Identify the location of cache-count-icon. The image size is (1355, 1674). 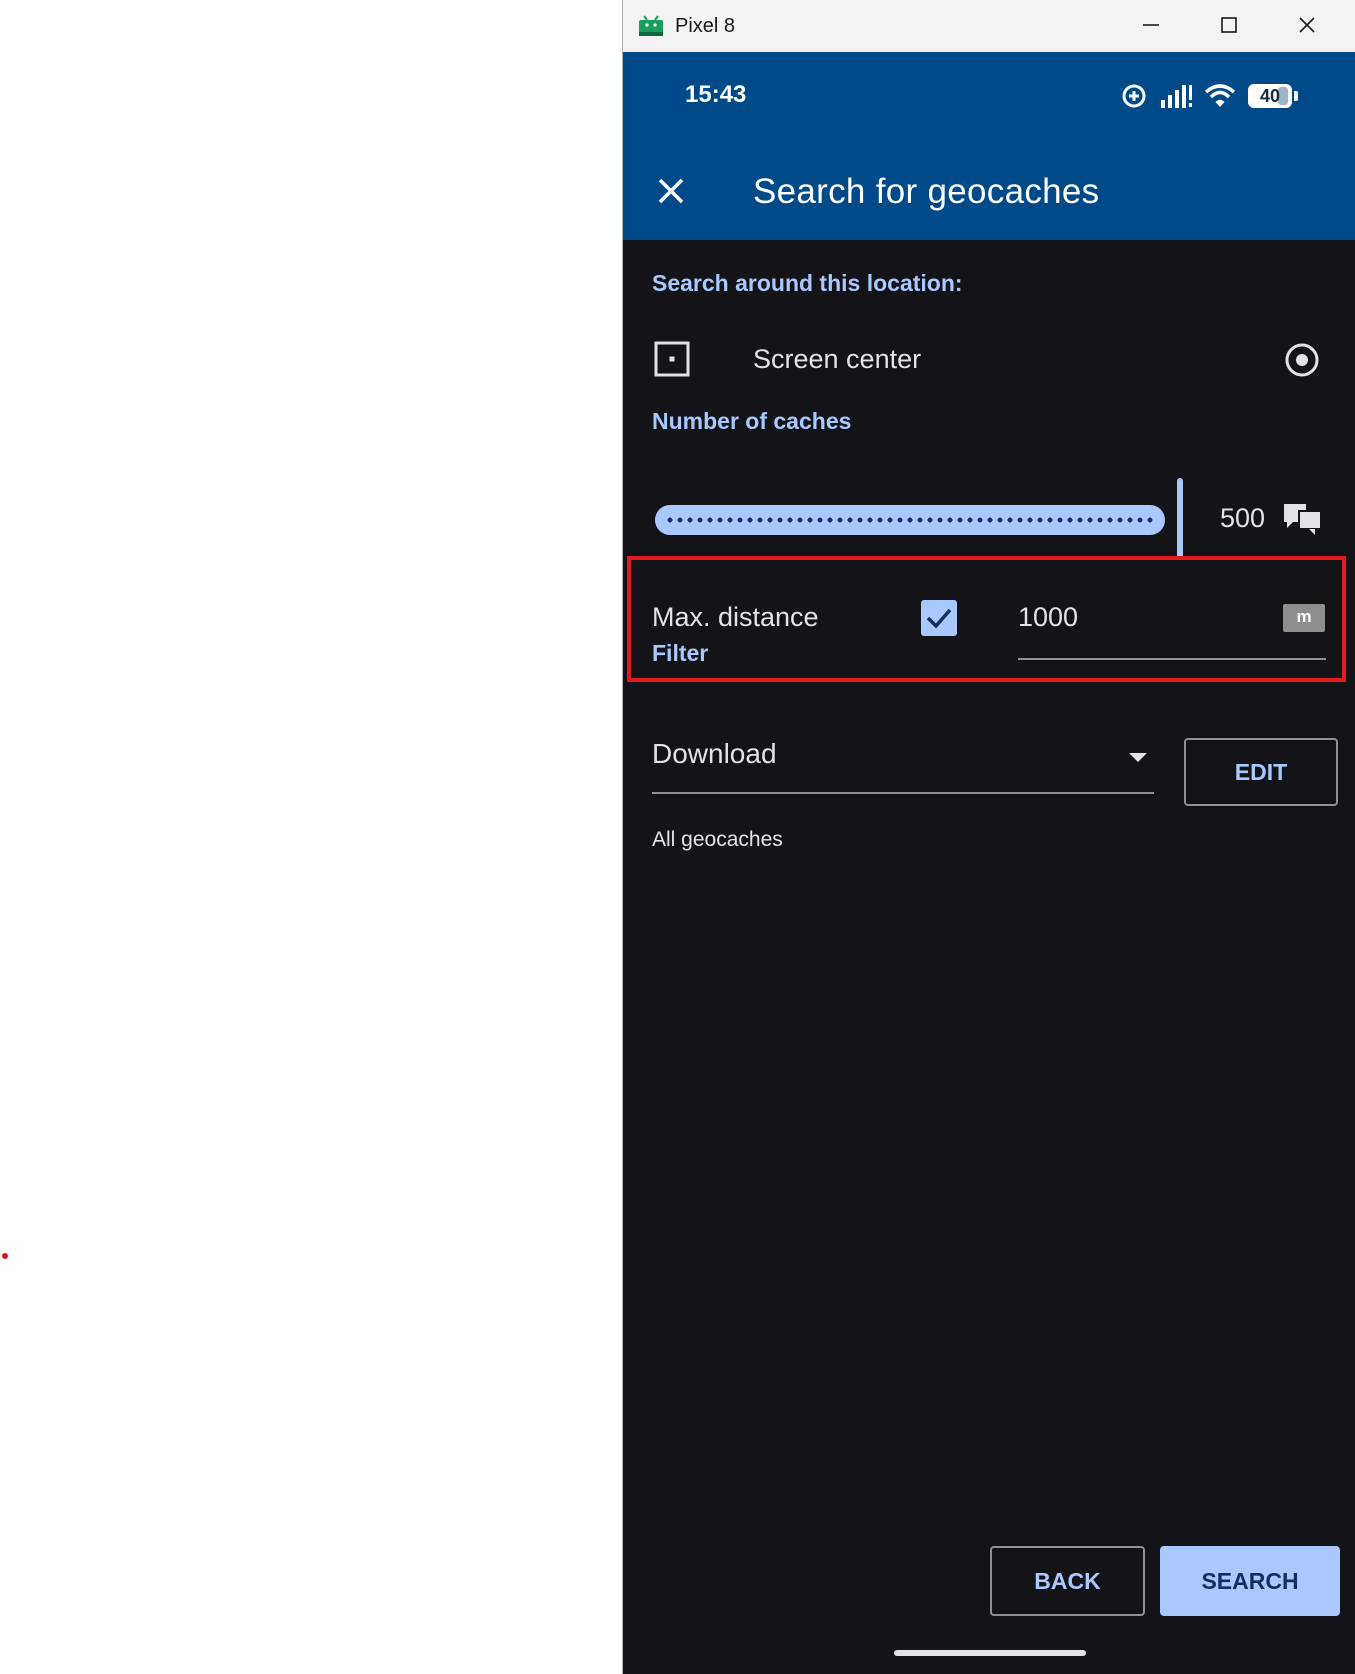
(1303, 519).